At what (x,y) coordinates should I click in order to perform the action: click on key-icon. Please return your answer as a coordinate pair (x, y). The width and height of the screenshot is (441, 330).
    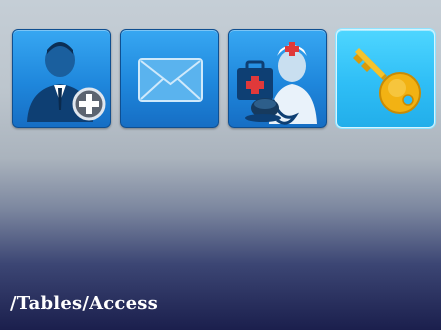
    Looking at the image, I should click on (387, 81).